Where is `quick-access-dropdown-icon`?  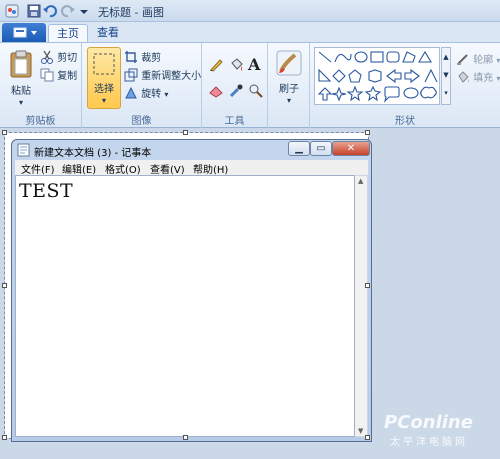 quick-access-dropdown-icon is located at coordinates (86, 11).